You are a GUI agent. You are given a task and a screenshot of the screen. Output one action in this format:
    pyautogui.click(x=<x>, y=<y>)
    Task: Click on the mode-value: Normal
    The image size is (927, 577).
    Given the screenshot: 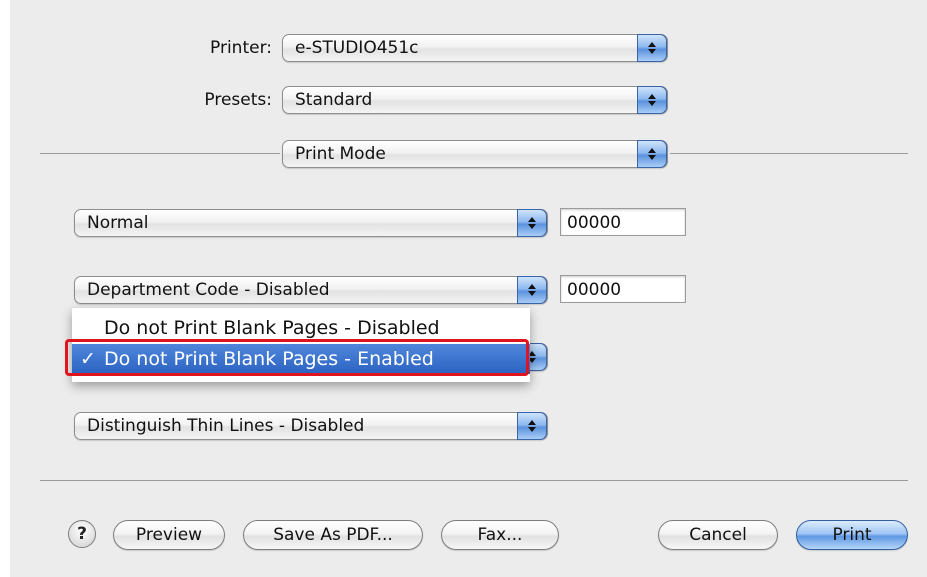 What is the action you would take?
    pyautogui.click(x=118, y=223)
    